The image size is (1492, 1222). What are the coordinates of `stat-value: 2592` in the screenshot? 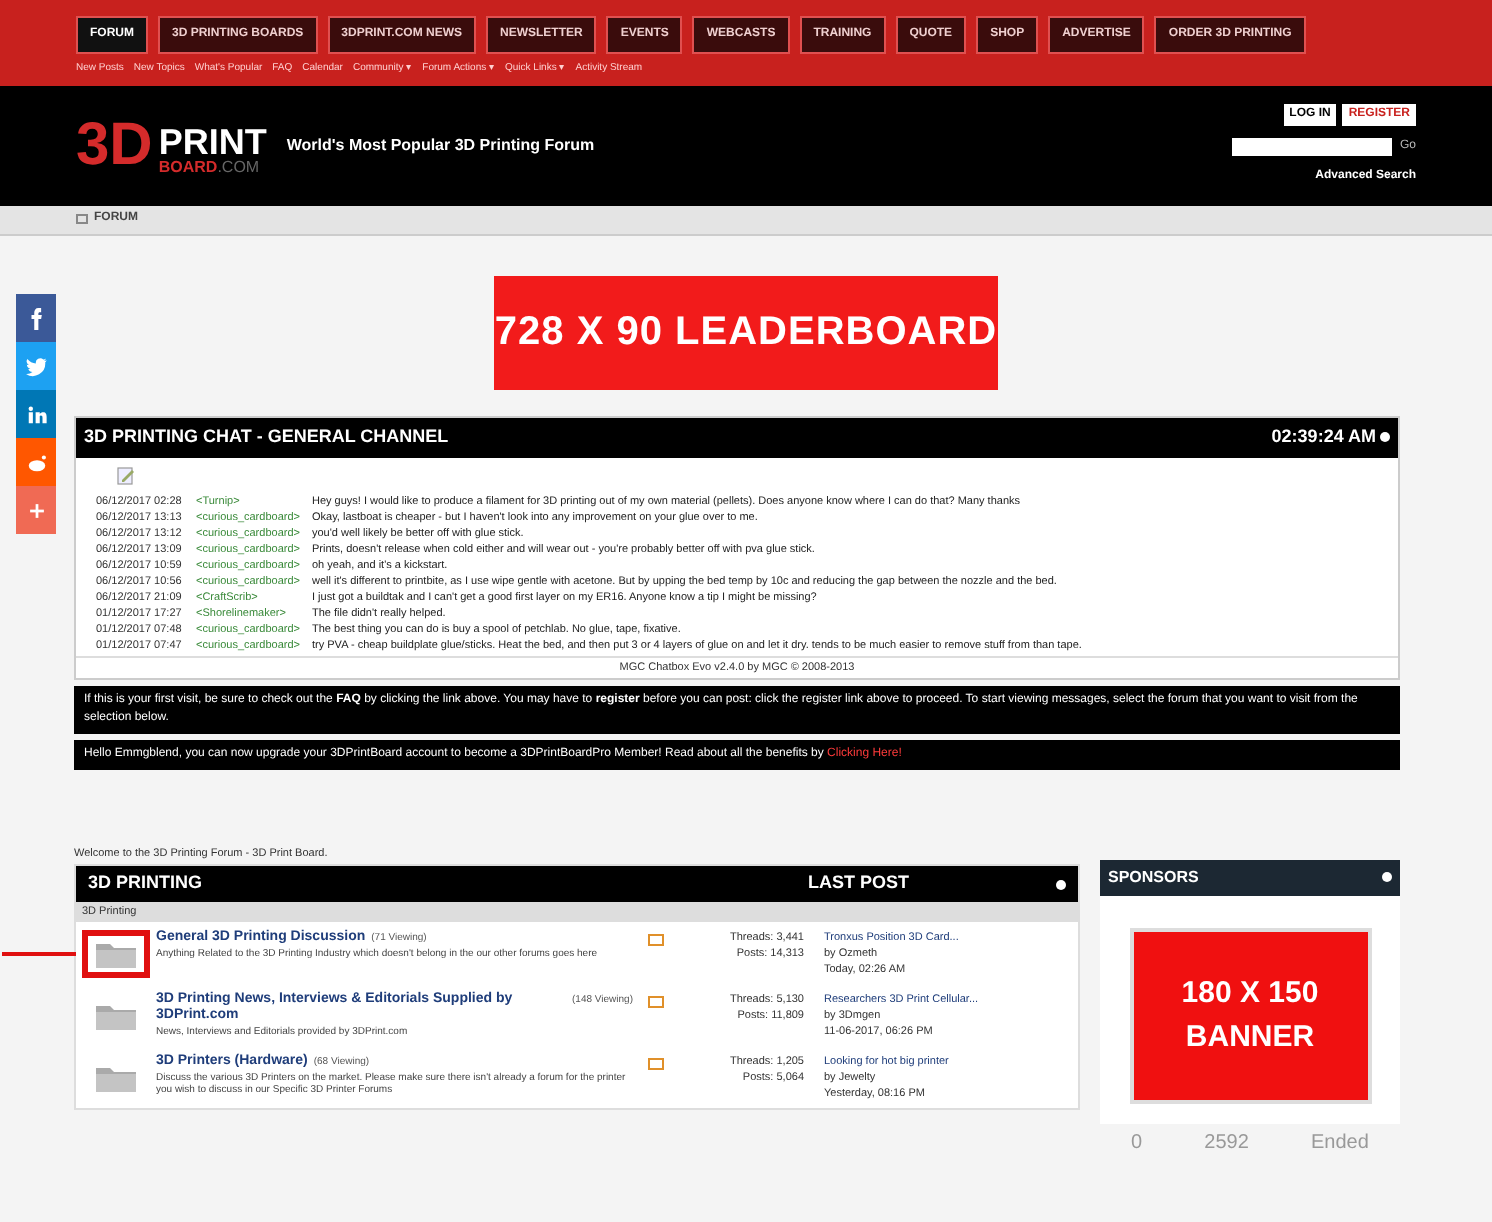 It's located at (1226, 1143).